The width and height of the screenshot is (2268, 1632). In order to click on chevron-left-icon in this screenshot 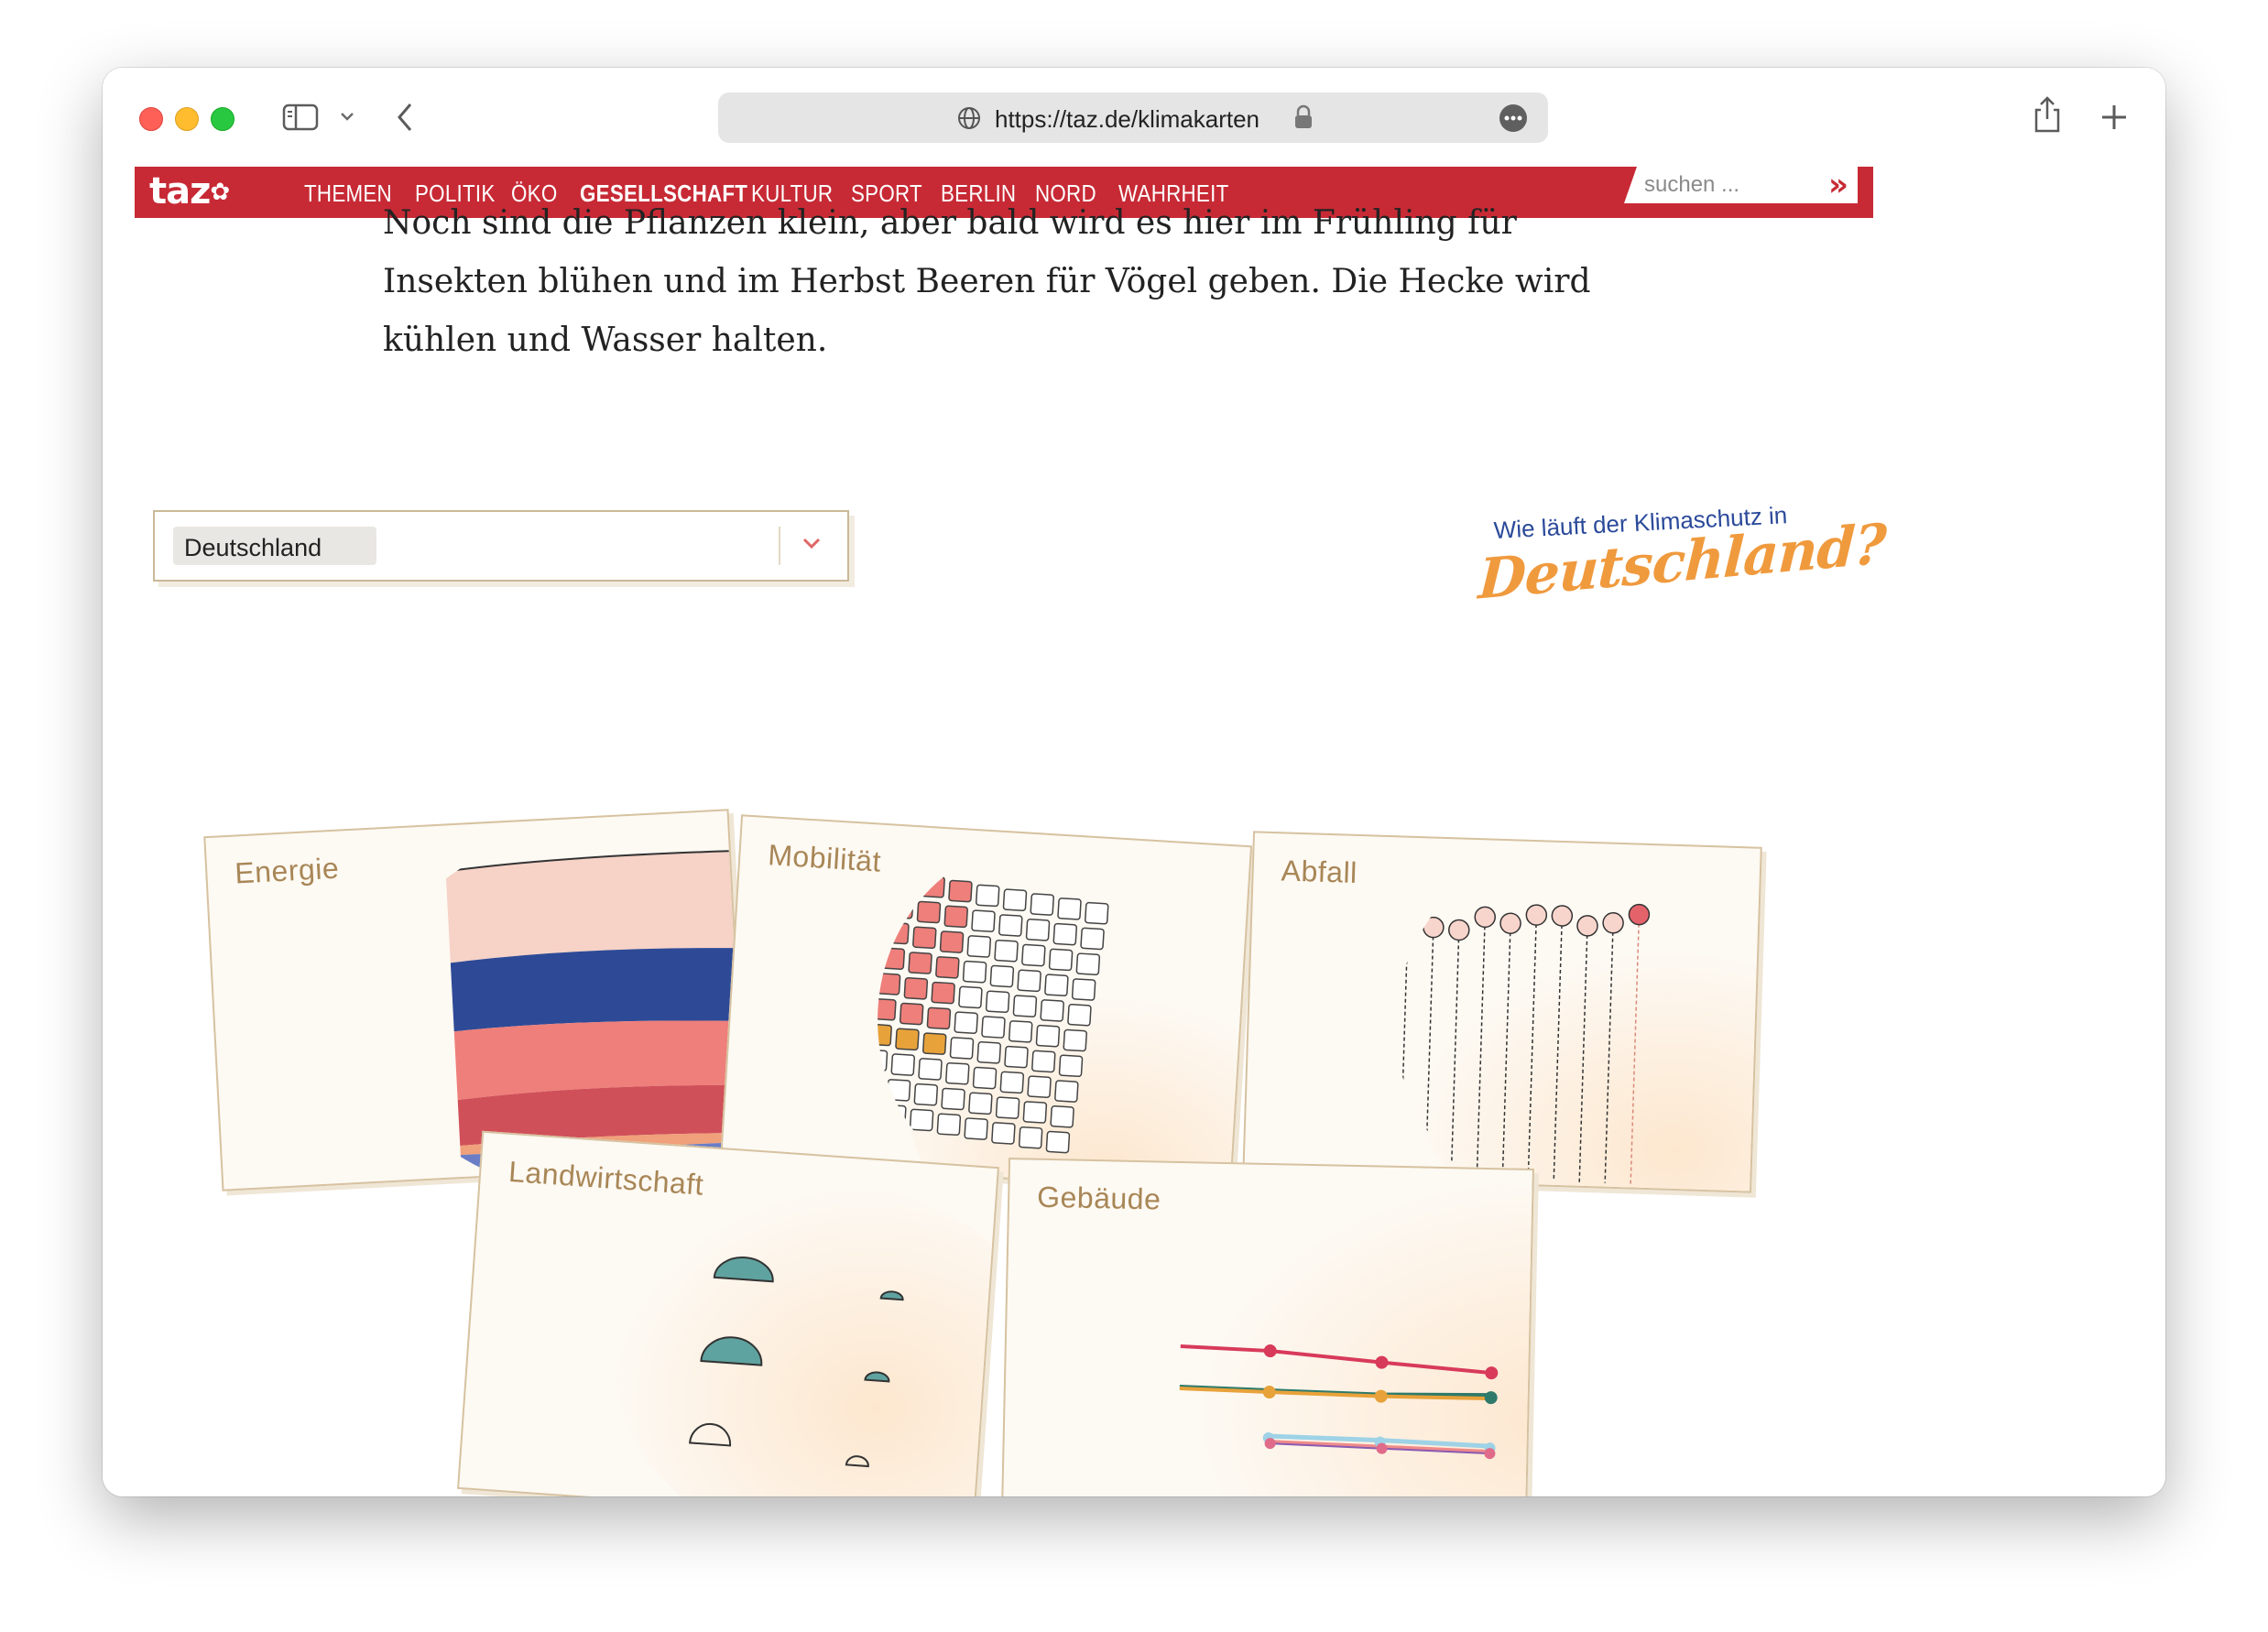, I will do `click(405, 119)`.